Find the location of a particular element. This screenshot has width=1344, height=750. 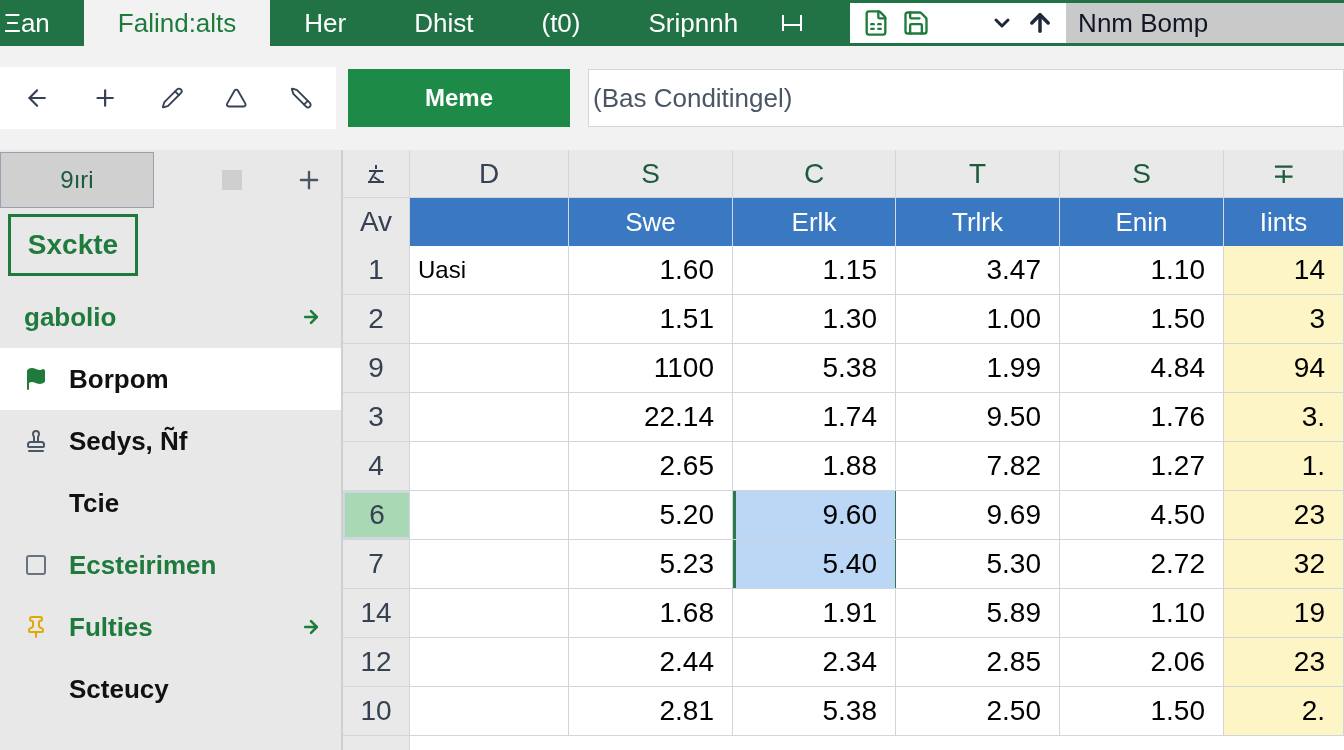

table-cell: 9.50 is located at coordinates (978, 417).